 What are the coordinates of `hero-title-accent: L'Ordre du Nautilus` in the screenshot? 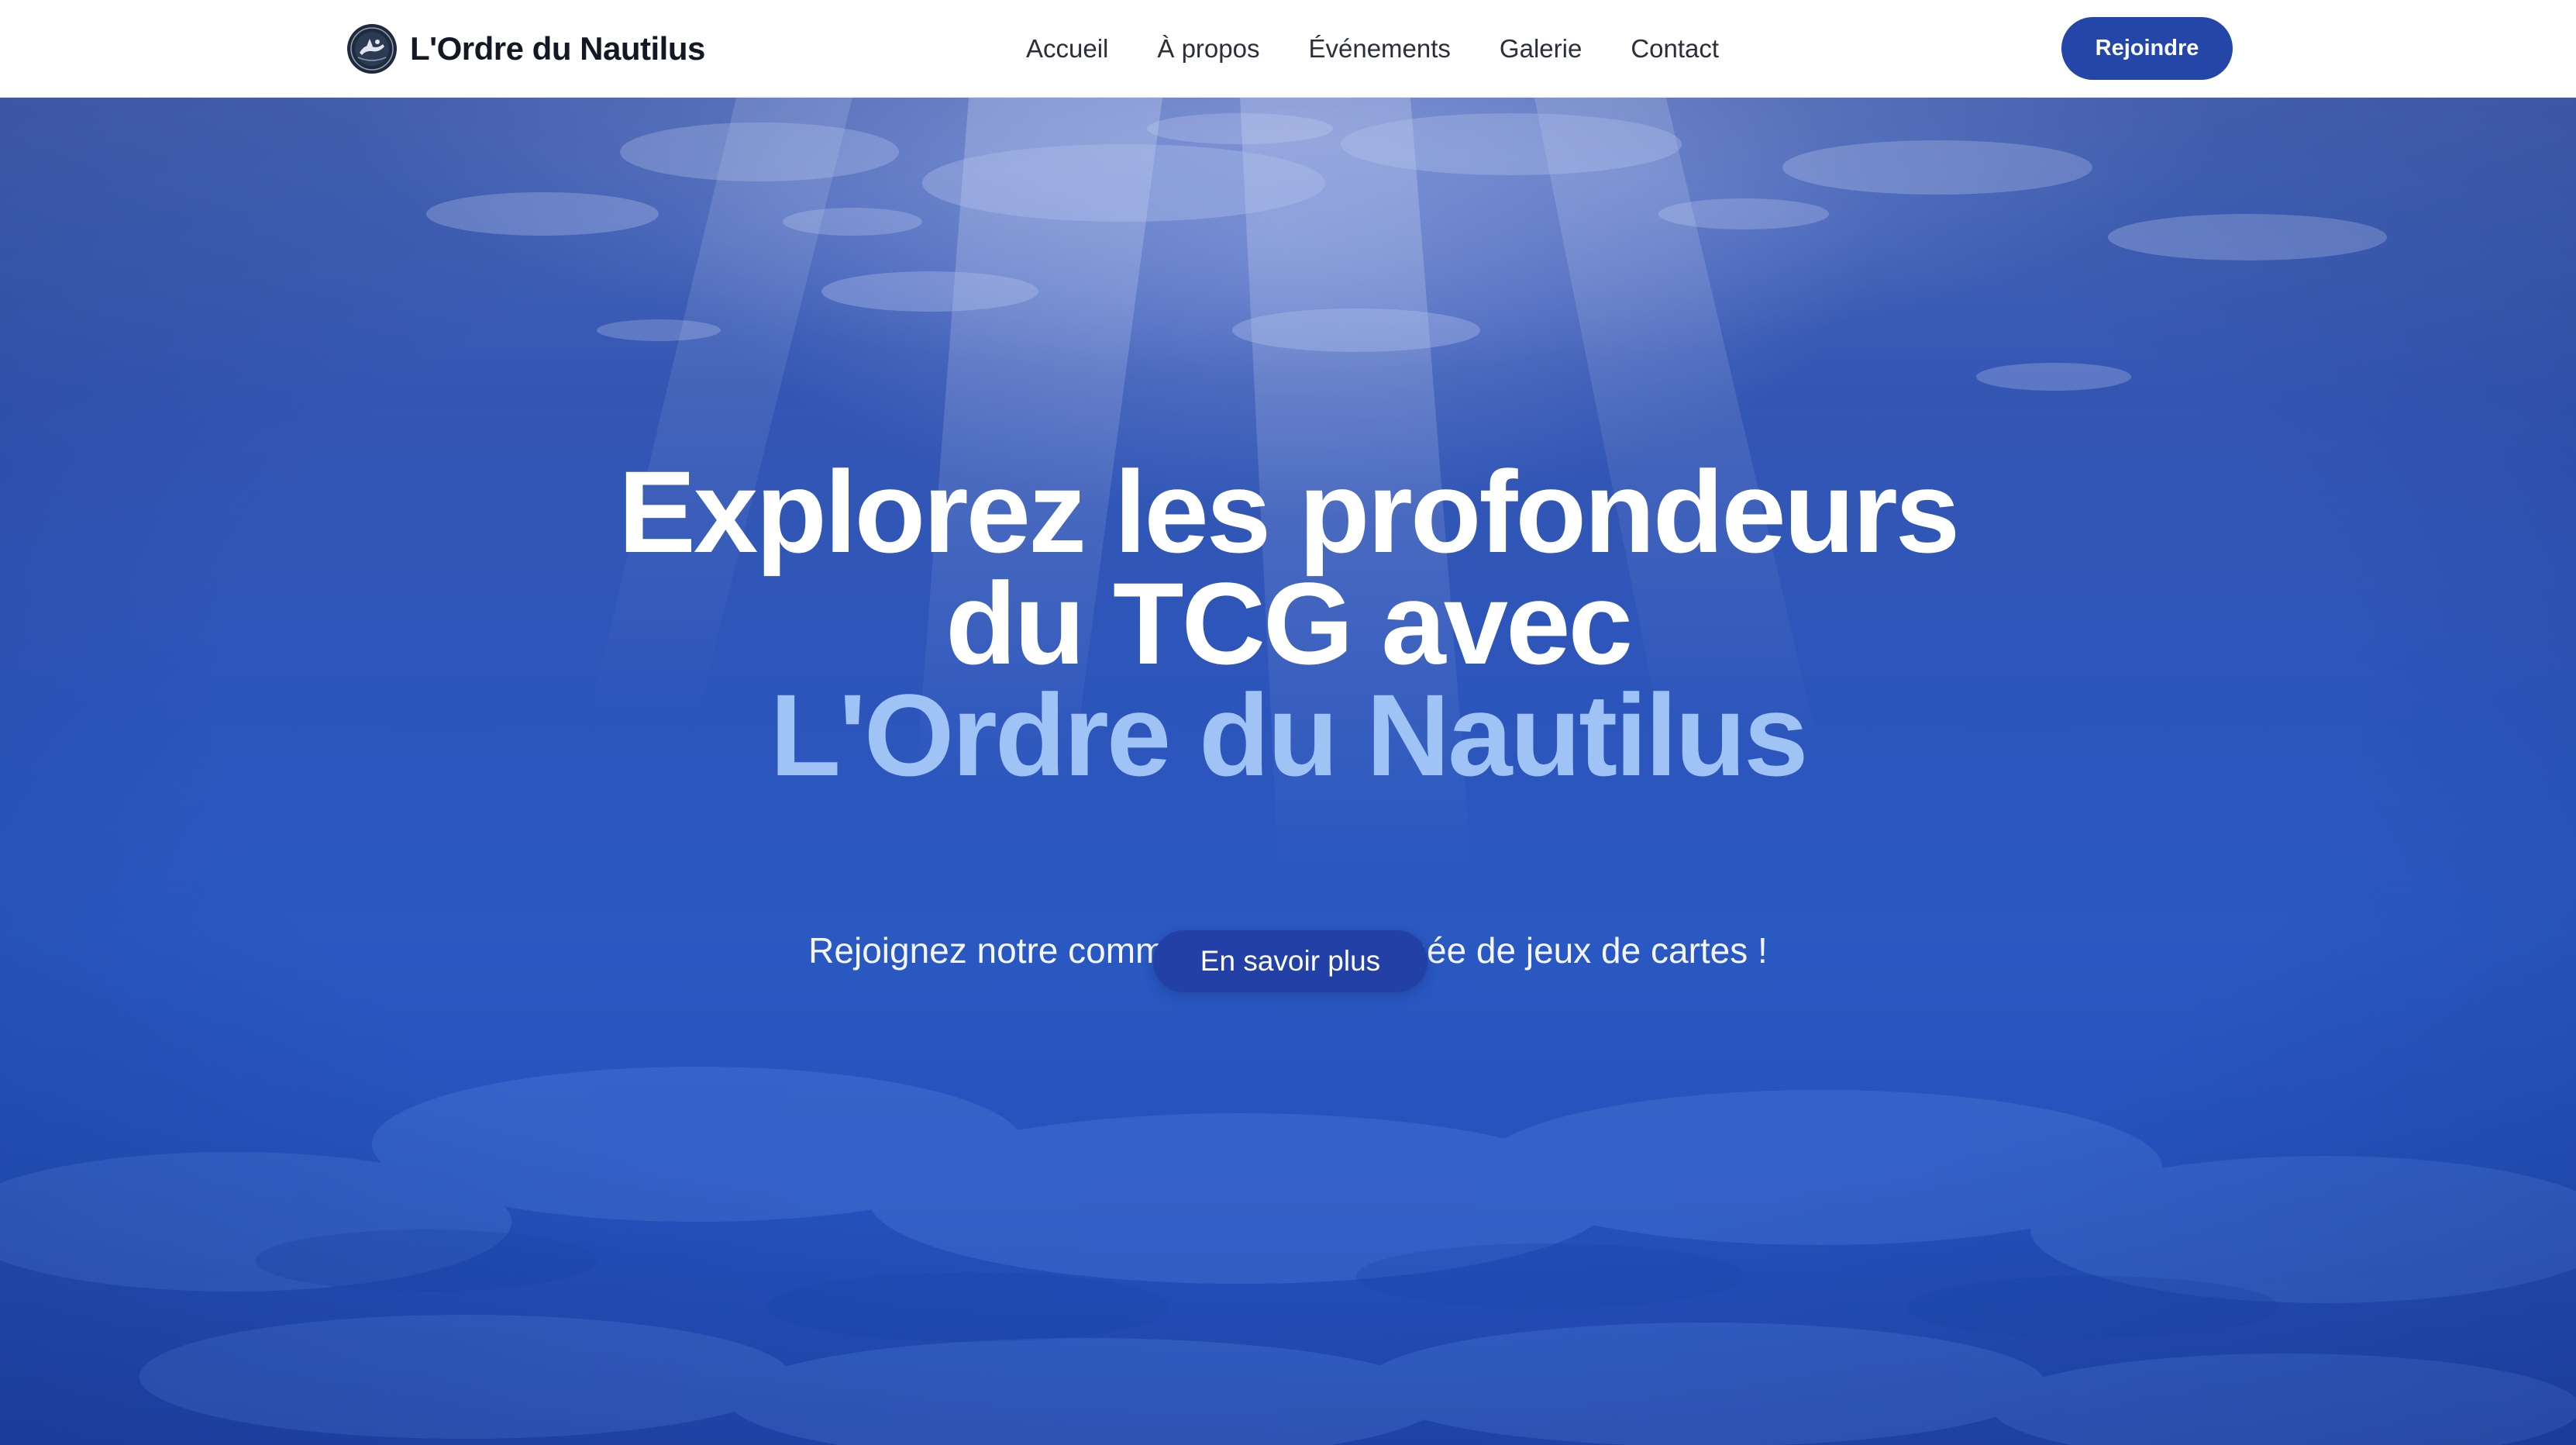 It's located at (1289, 735).